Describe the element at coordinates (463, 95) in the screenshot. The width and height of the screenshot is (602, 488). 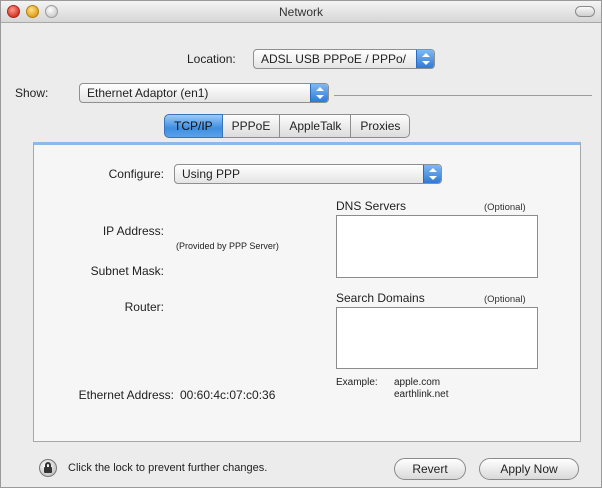
I see `separator-line` at that location.